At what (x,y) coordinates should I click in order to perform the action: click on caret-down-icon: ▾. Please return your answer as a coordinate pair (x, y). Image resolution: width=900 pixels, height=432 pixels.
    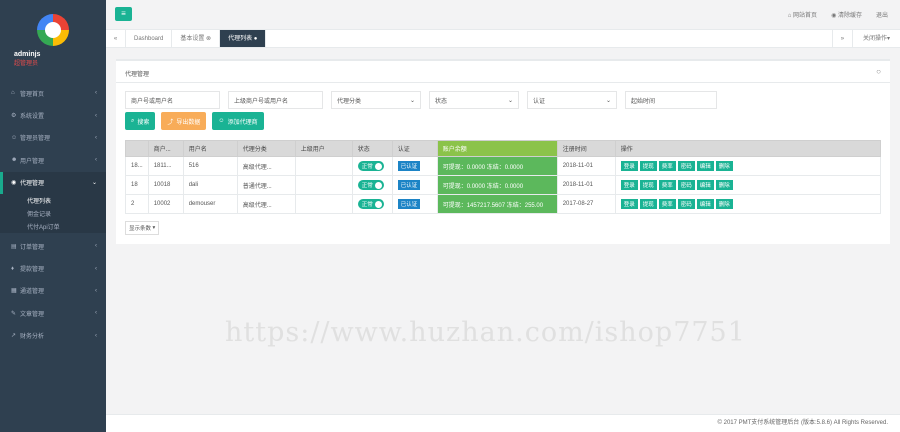
    Looking at the image, I should click on (154, 228).